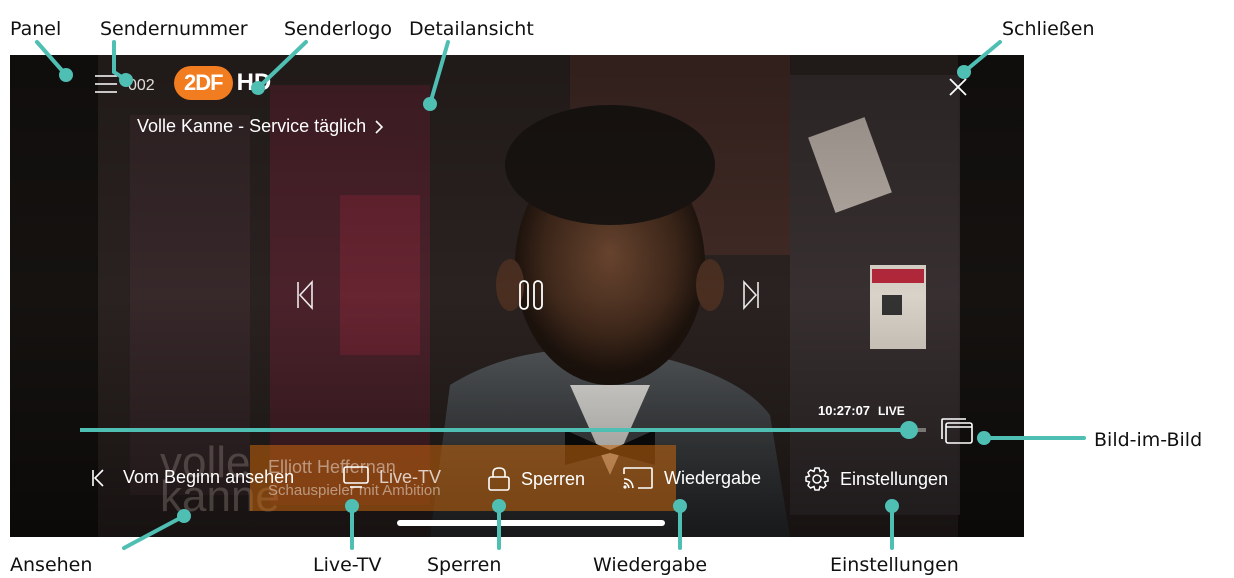  What do you see at coordinates (464, 565) in the screenshot?
I see `annotation-sperren: Sperren` at bounding box center [464, 565].